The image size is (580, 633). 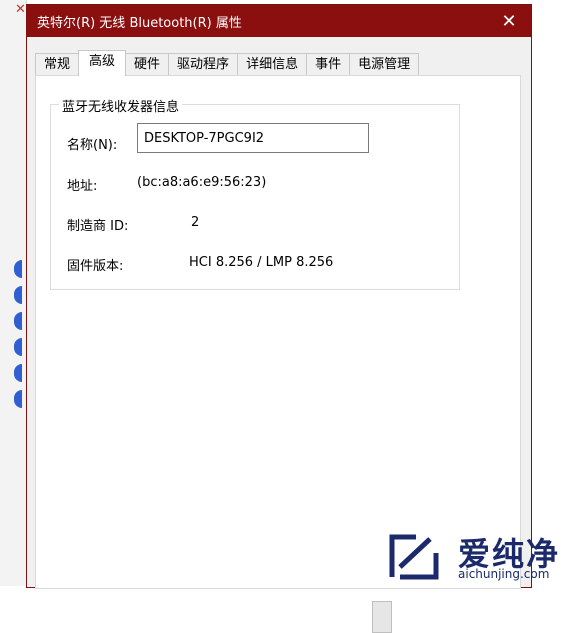 I want to click on title-bar: 英特尔(R) 无线 Bluetooth(R) 属性 ✕, so click(x=279, y=21).